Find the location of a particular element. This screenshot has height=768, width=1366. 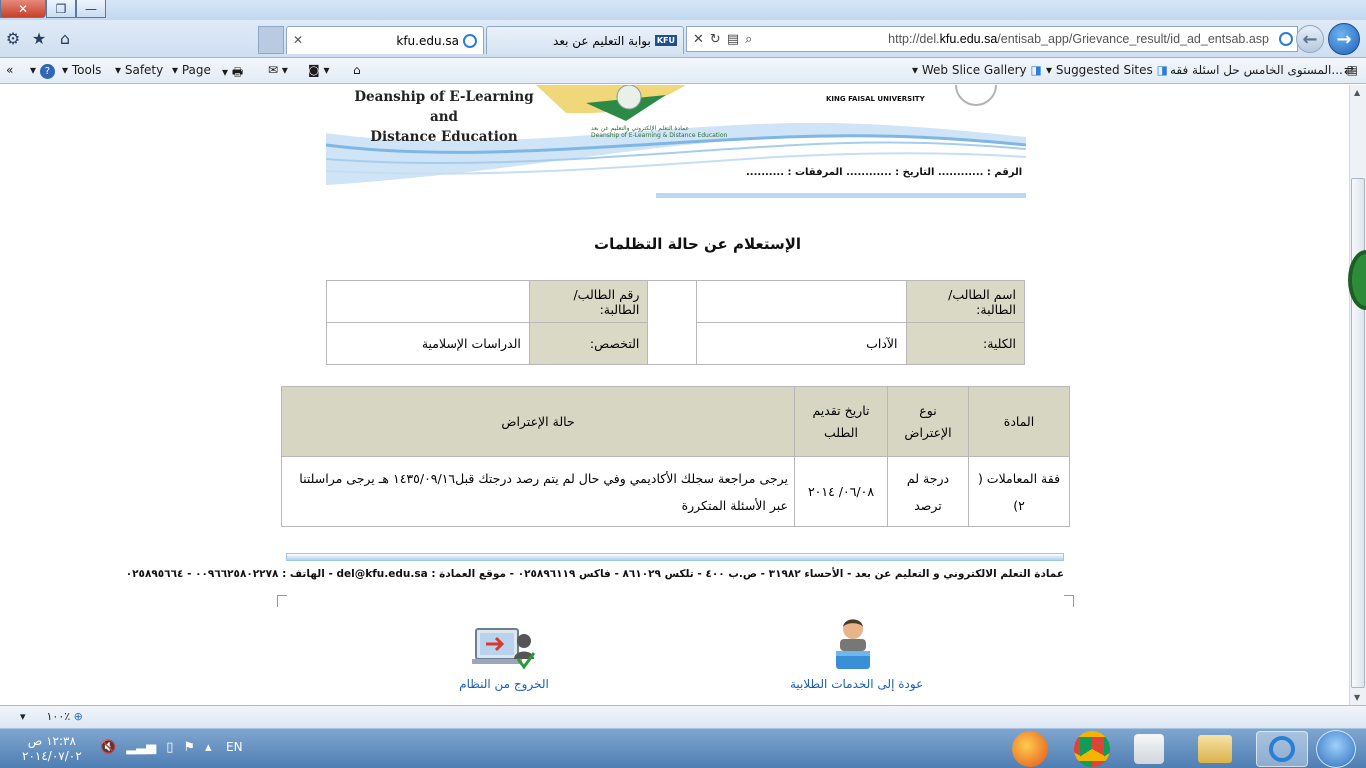

read-mail-button: ✉ ▾ is located at coordinates (278, 70).